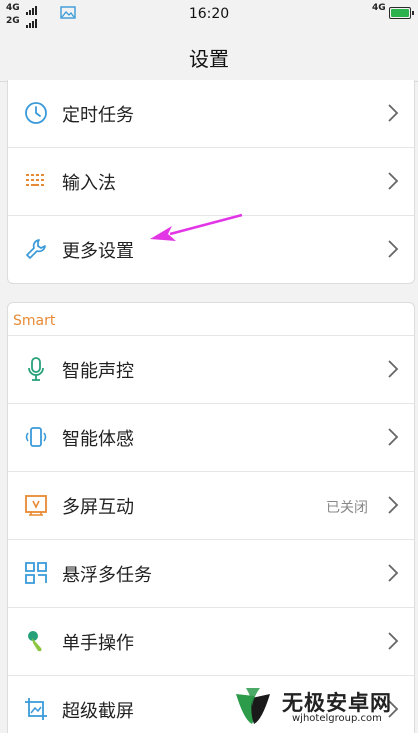 This screenshot has width=418, height=733. What do you see at coordinates (35, 641) in the screenshot?
I see `one-hand-icon` at bounding box center [35, 641].